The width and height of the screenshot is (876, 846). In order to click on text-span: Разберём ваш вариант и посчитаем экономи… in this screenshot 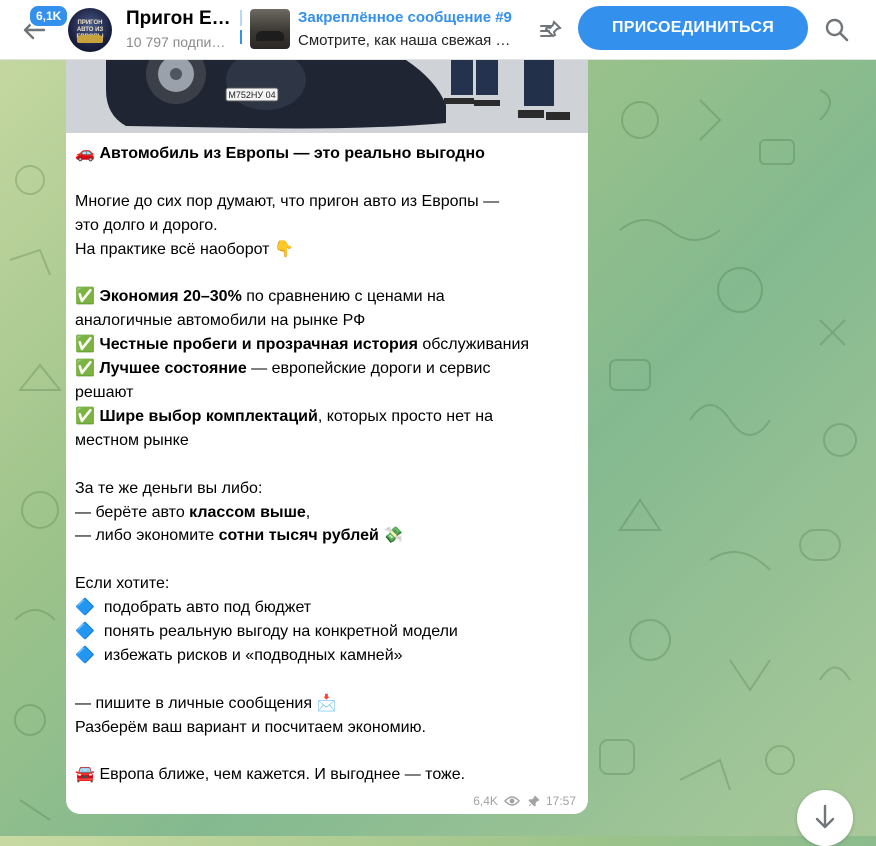, I will do `click(250, 727)`.